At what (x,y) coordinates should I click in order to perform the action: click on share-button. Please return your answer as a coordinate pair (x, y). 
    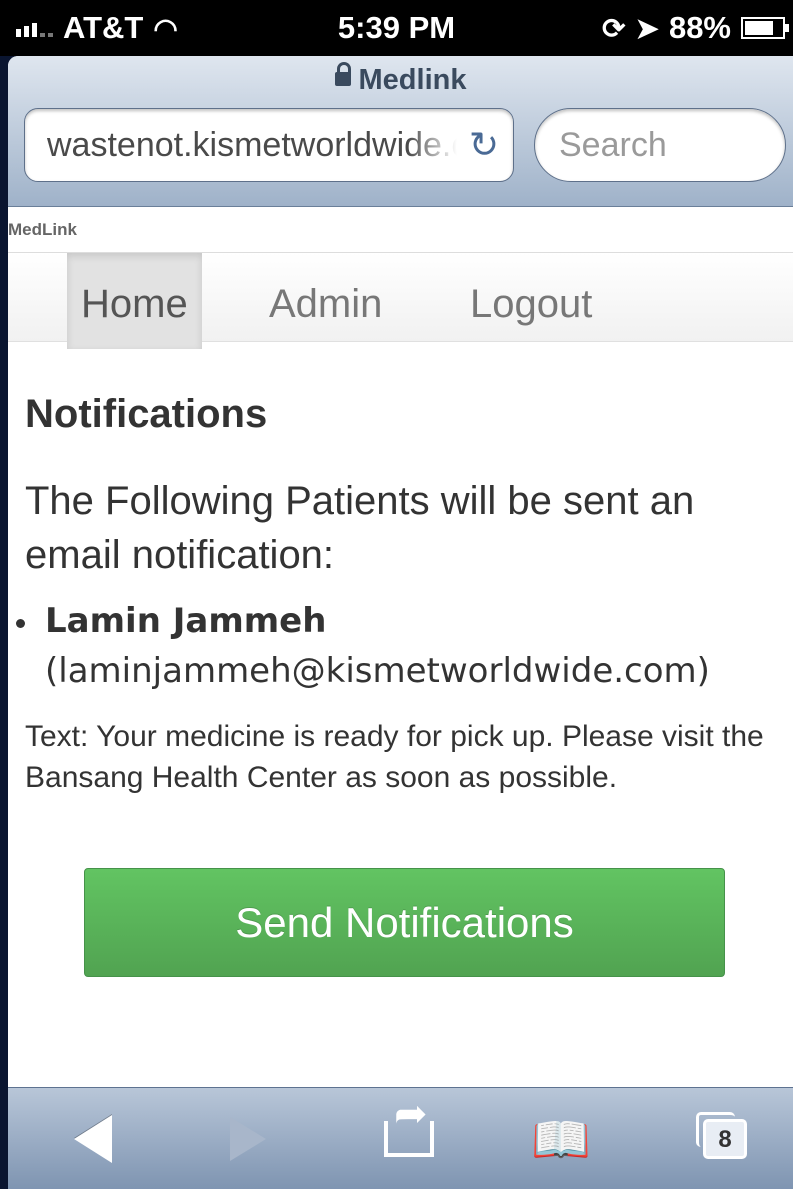
    Looking at the image, I should click on (409, 1138).